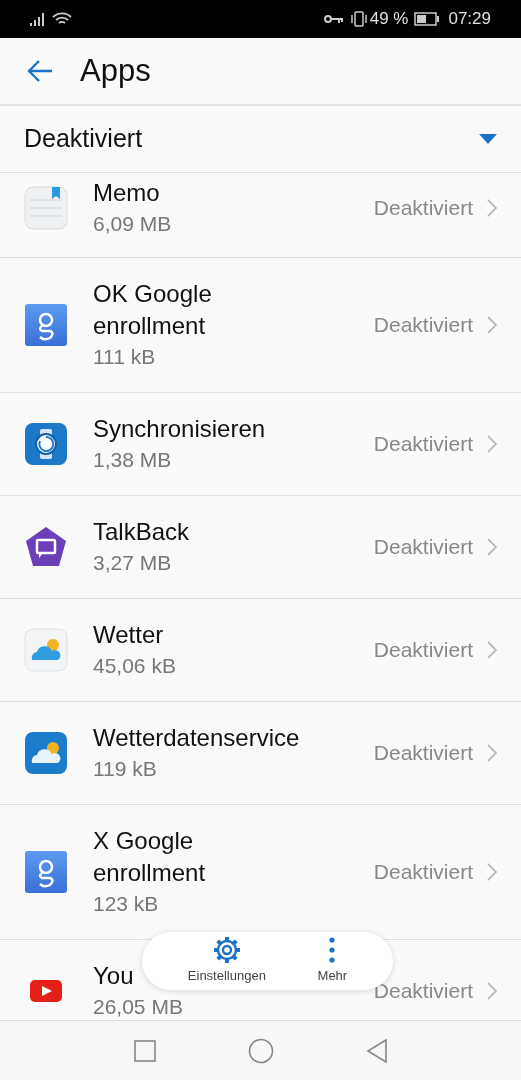 The image size is (521, 1080). Describe the element at coordinates (333, 19) in the screenshot. I see `key-icon` at that location.